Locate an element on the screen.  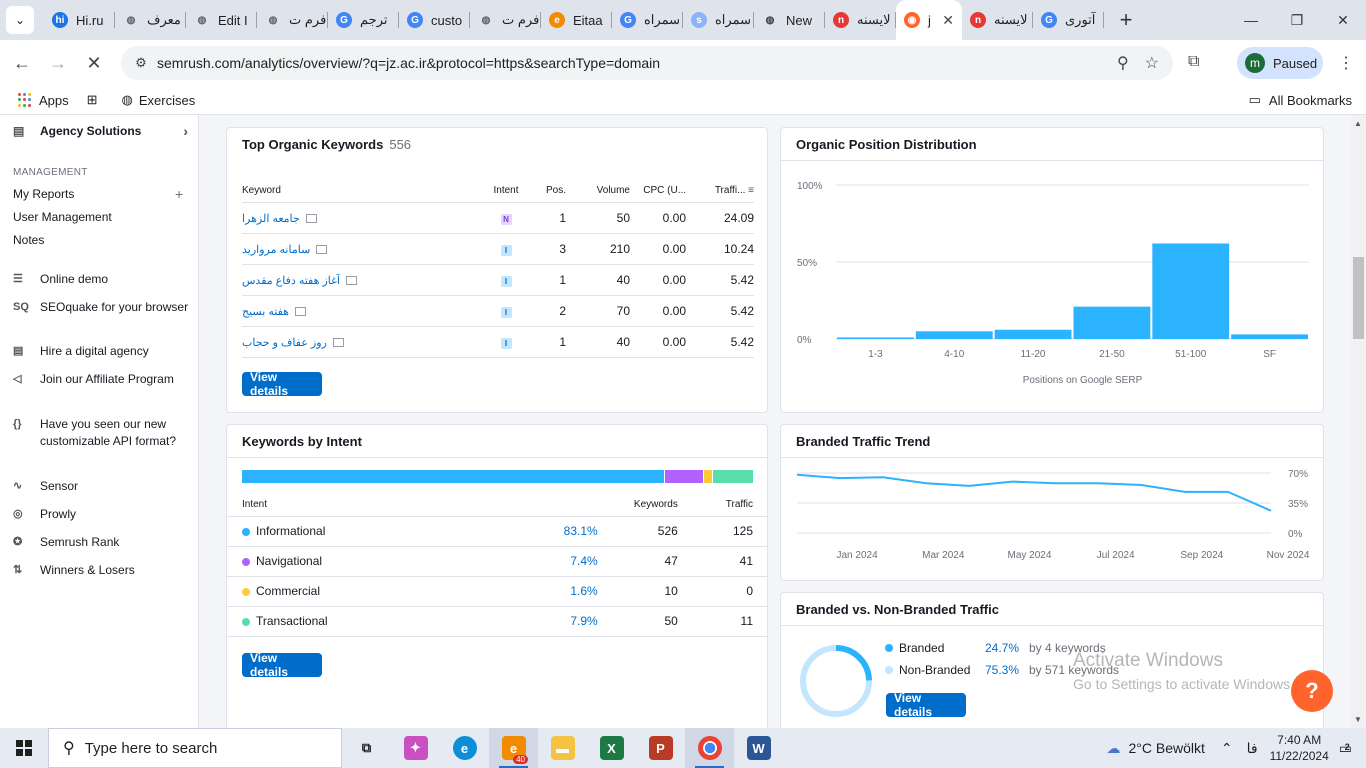
intent-pct-link: 83.1% is located at coordinates (581, 531).